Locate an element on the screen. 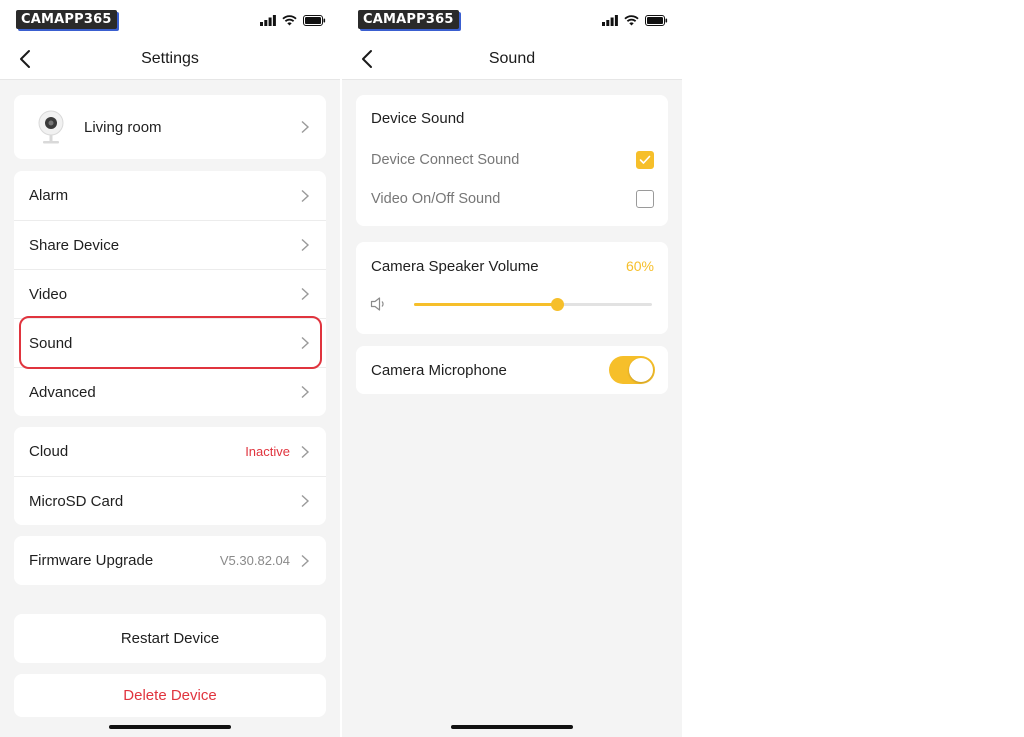 This screenshot has width=1024, height=737. option-label: Device Connect Sound is located at coordinates (445, 159).